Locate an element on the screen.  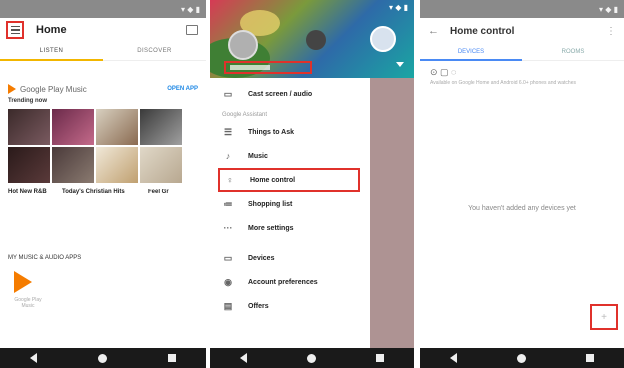
empty-state-message: You haven't added any devices yet is located at coordinates (522, 208).